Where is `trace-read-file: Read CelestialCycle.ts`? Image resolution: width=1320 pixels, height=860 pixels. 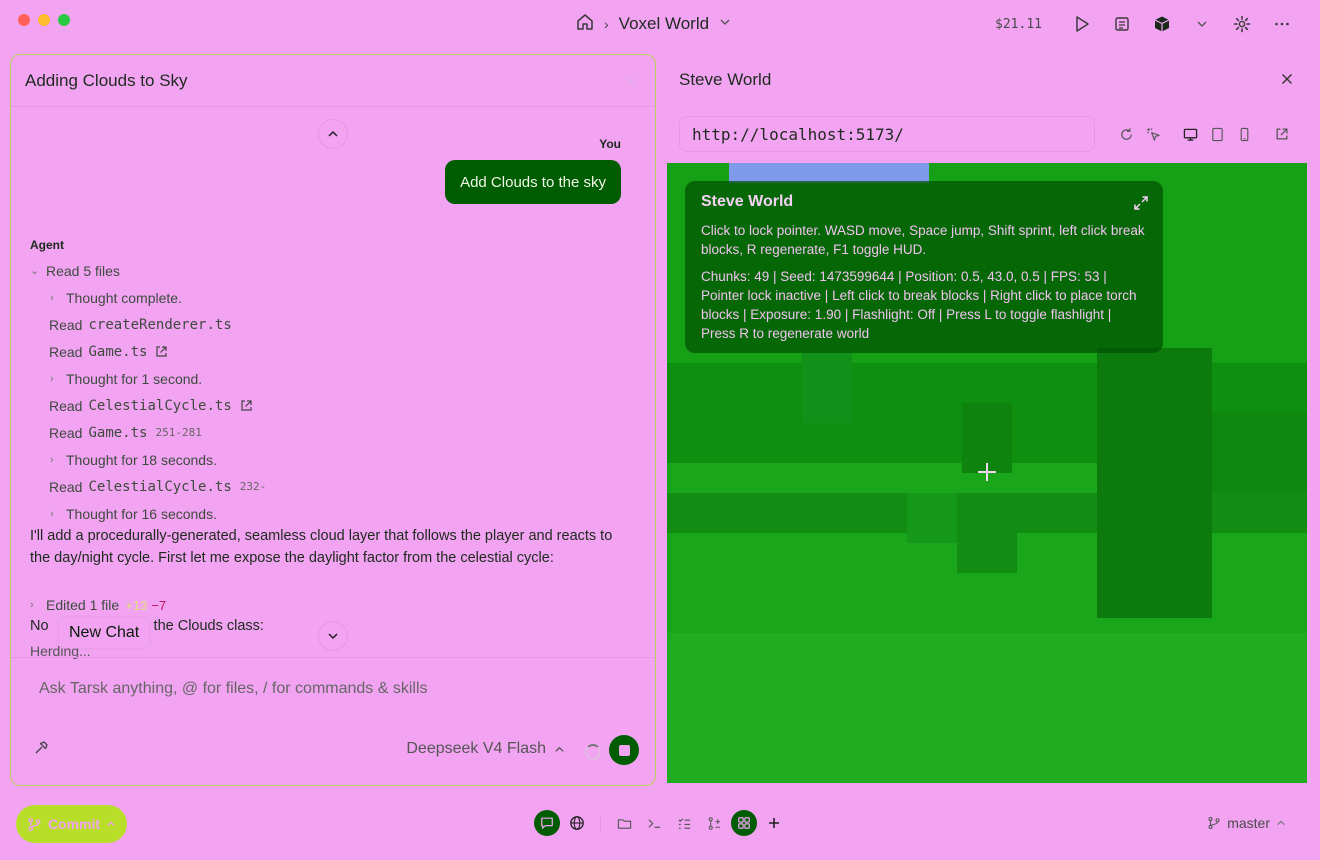
trace-read-file: Read CelestialCycle.ts is located at coordinates (330, 405).